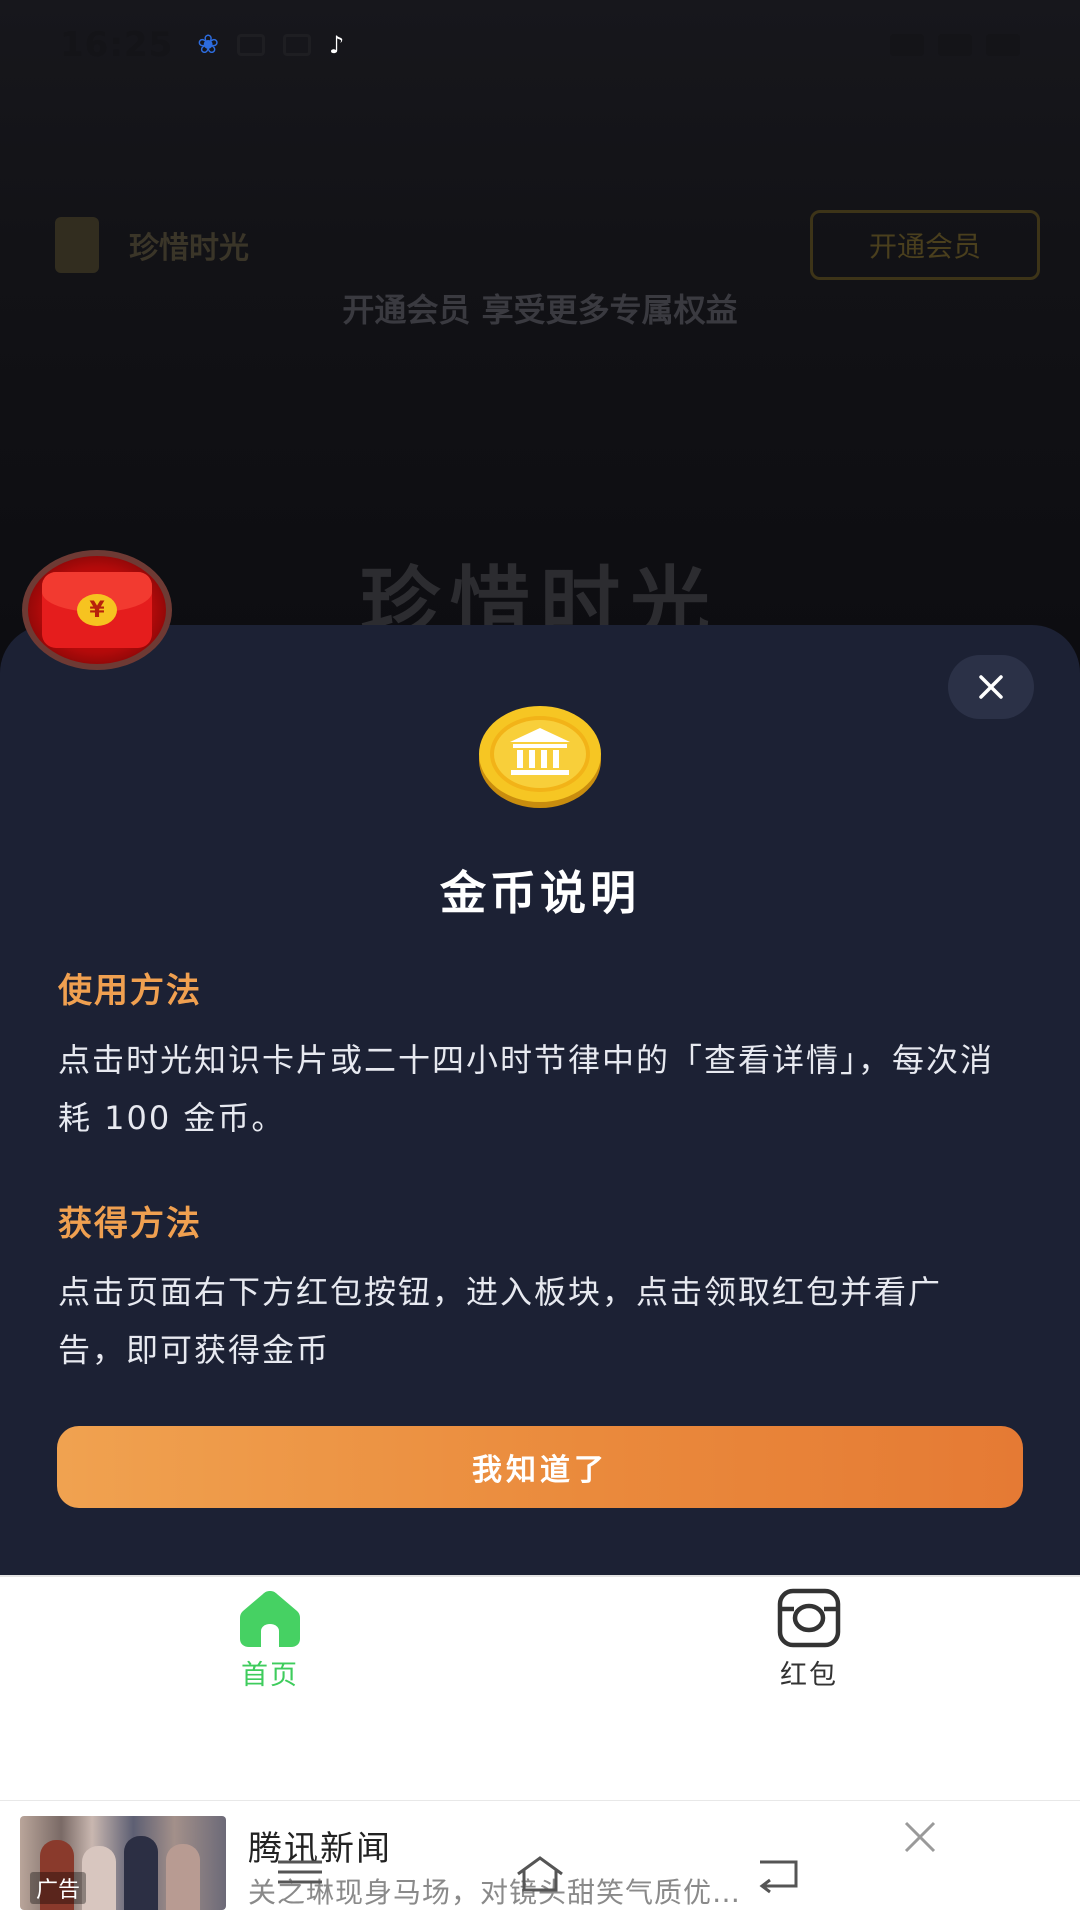  I want to click on camera-icon, so click(809, 1618).